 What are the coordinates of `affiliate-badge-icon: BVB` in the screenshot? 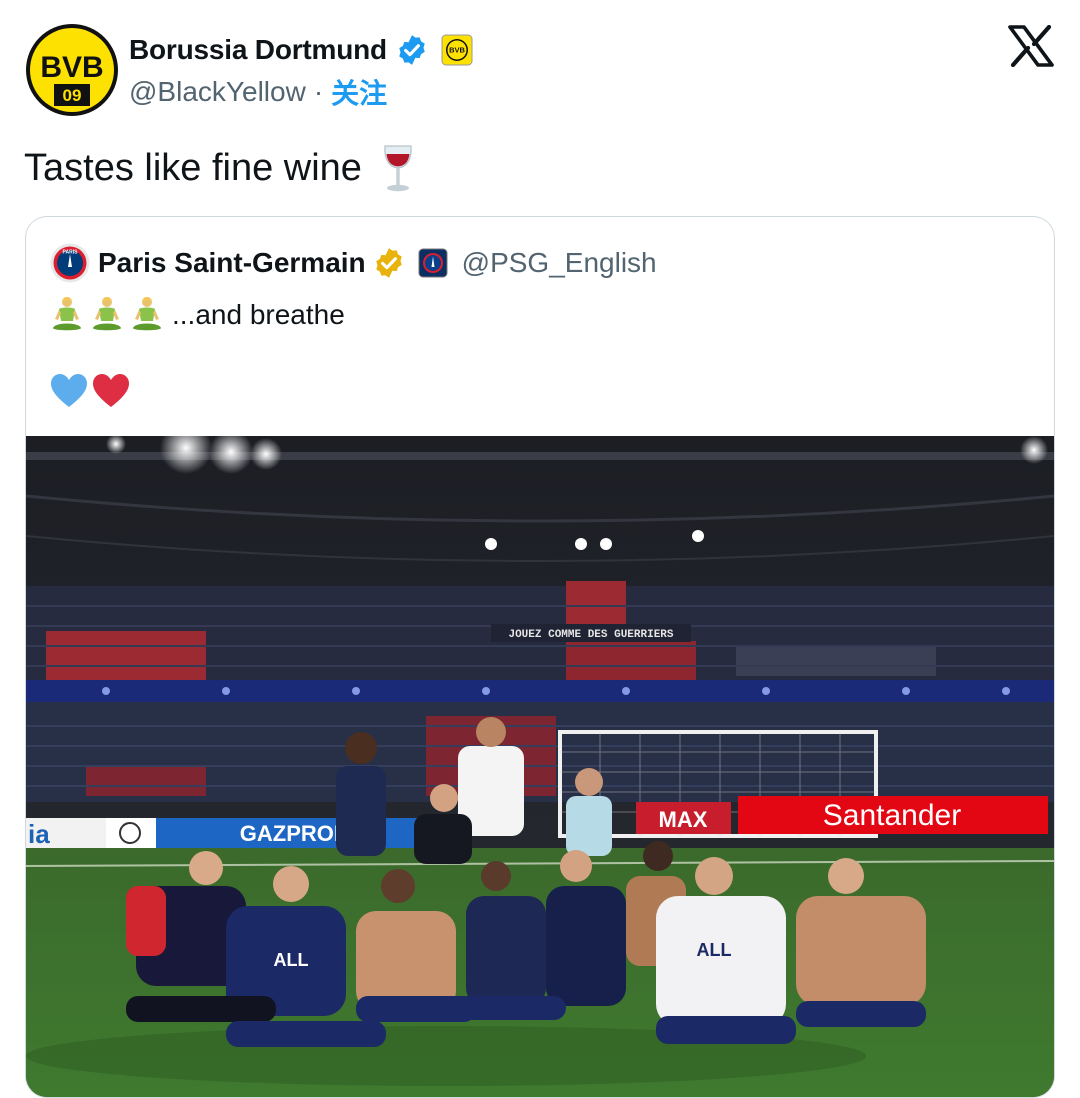 It's located at (457, 50).